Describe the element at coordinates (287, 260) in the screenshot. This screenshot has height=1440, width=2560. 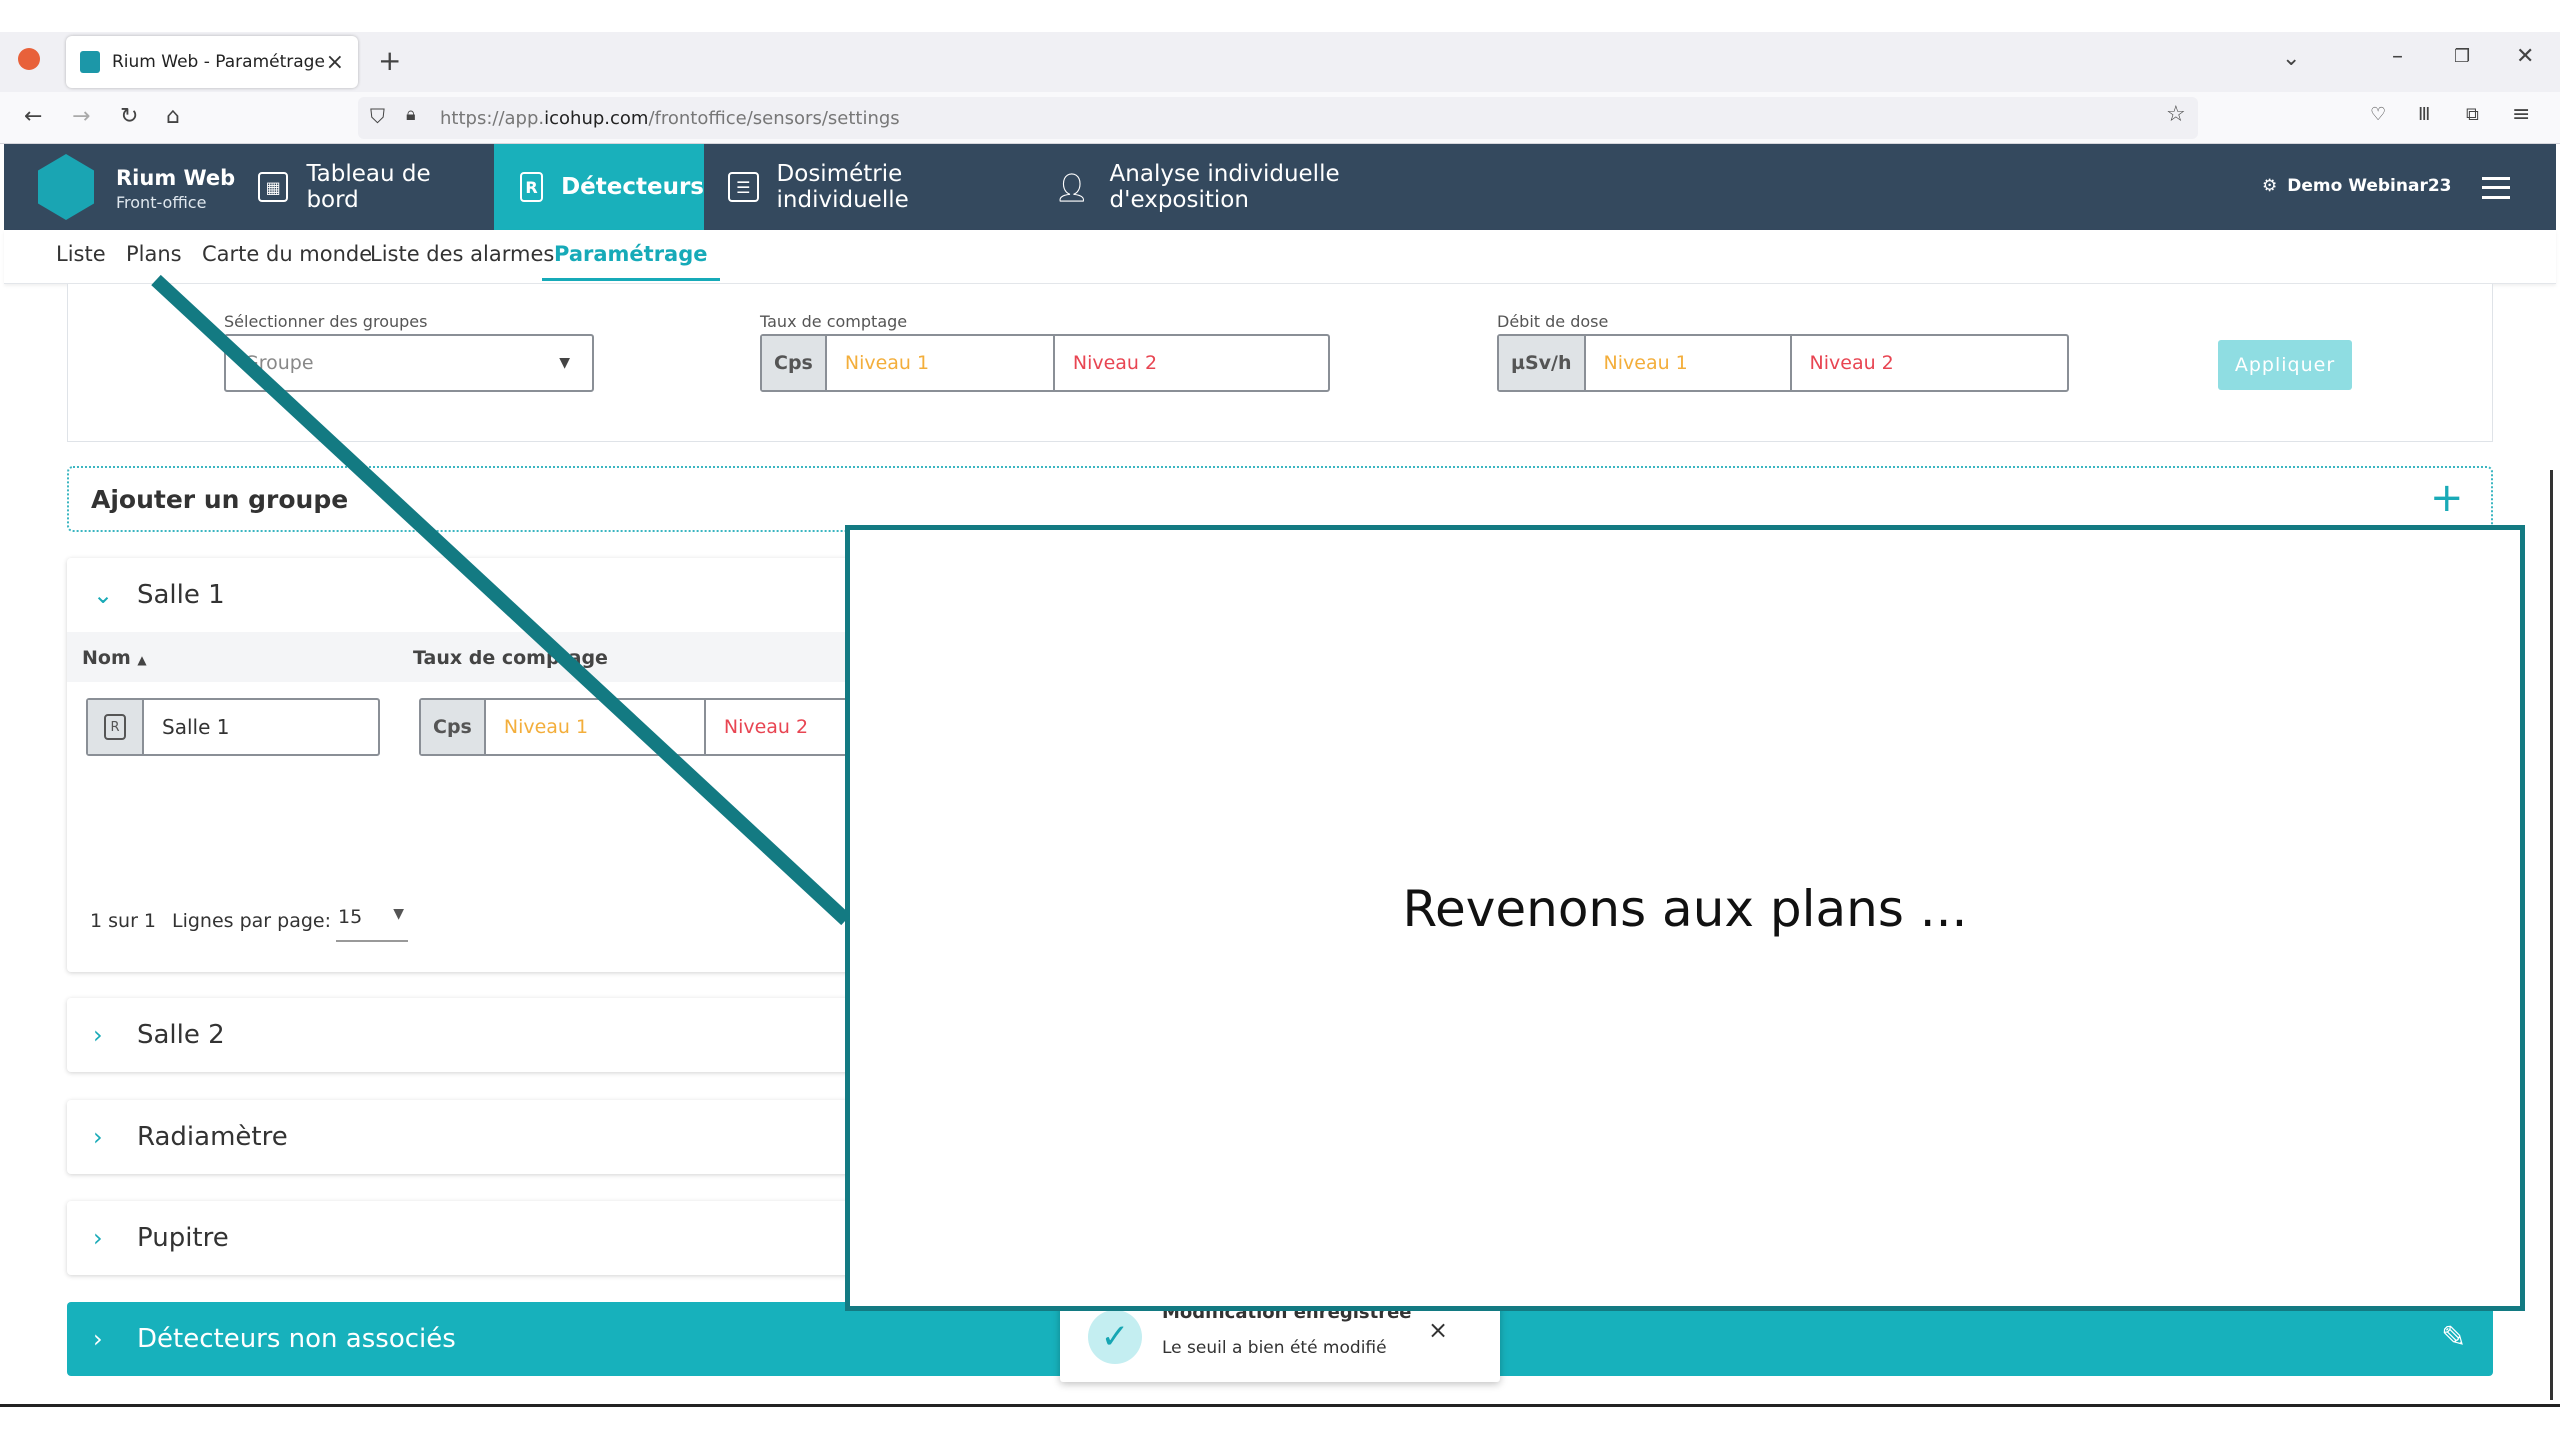
I see `subnav-carte: Carte du monde` at that location.